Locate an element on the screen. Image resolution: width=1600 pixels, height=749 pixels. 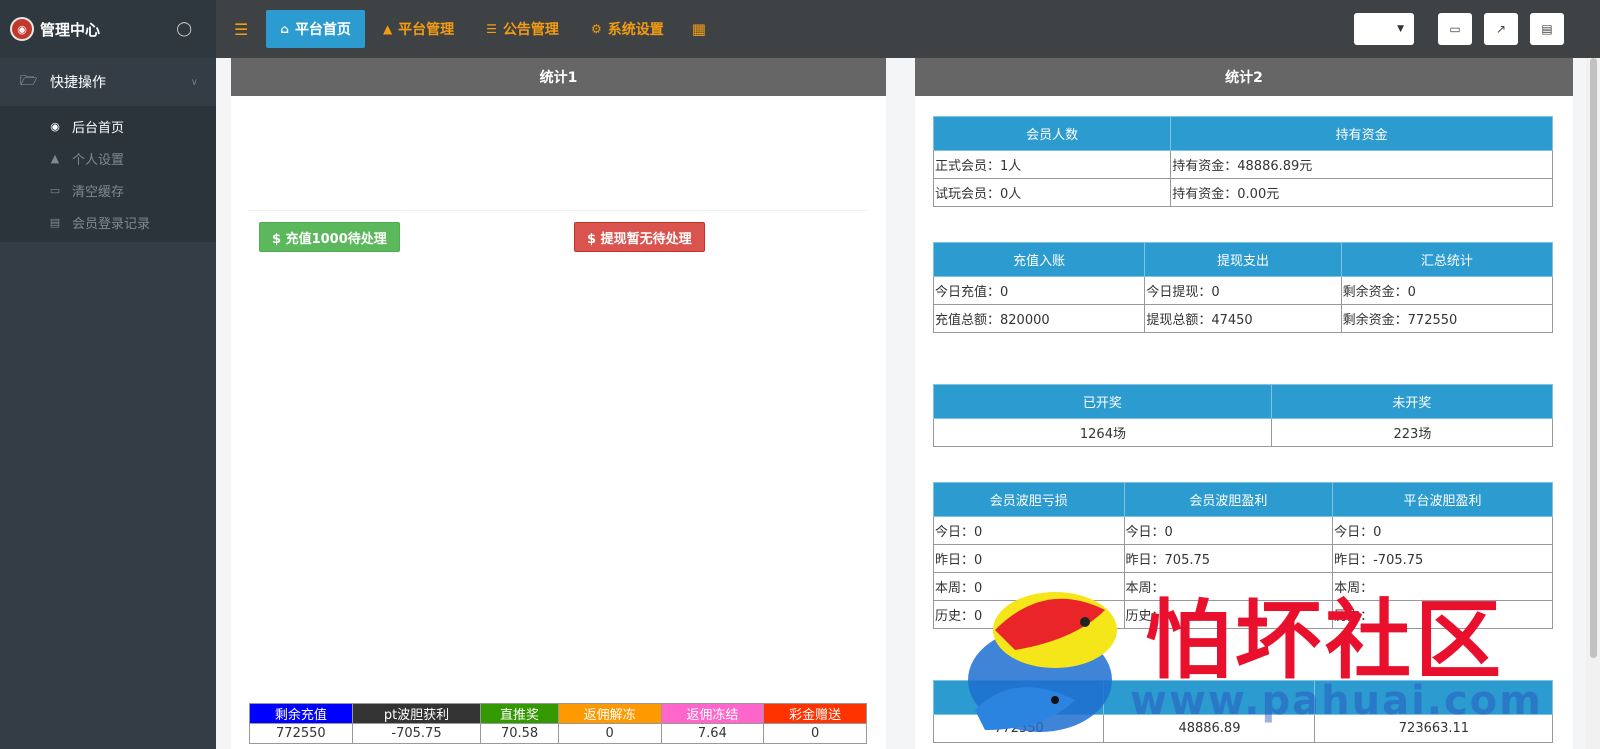
table-header: 汇总统计 is located at coordinates (1447, 259).